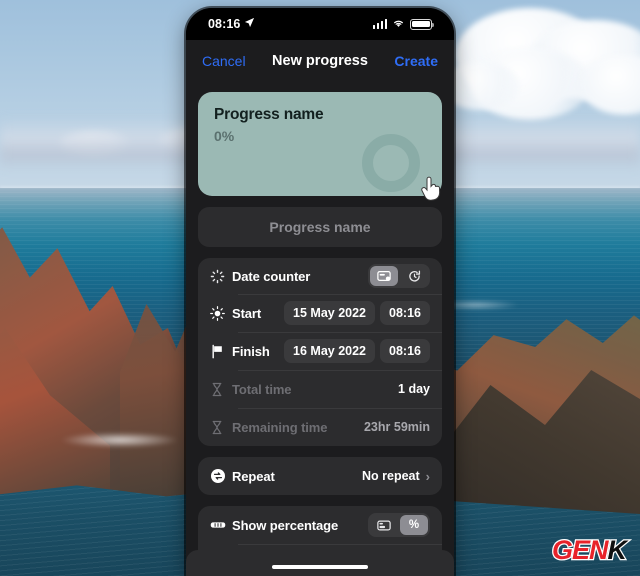  Describe the element at coordinates (330, 351) in the screenshot. I see `finish-date-pill: 16 May 2022` at that location.